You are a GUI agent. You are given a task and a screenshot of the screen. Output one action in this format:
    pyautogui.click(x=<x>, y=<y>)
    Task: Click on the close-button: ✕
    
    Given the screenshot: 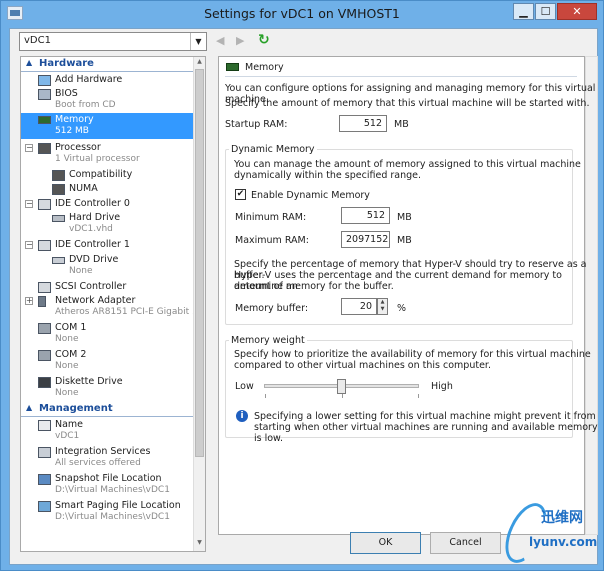 What is the action you would take?
    pyautogui.click(x=577, y=11)
    